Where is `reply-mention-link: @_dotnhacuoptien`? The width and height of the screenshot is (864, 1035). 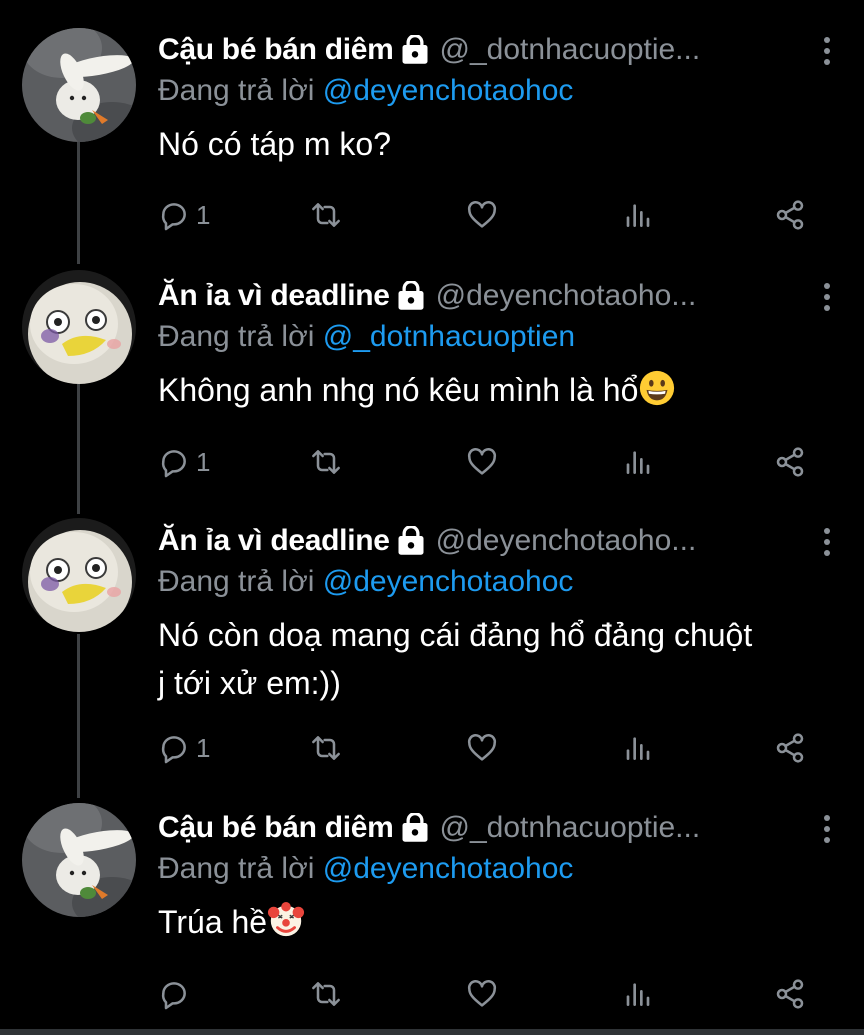 reply-mention-link: @_dotnhacuoptien is located at coordinates (449, 336).